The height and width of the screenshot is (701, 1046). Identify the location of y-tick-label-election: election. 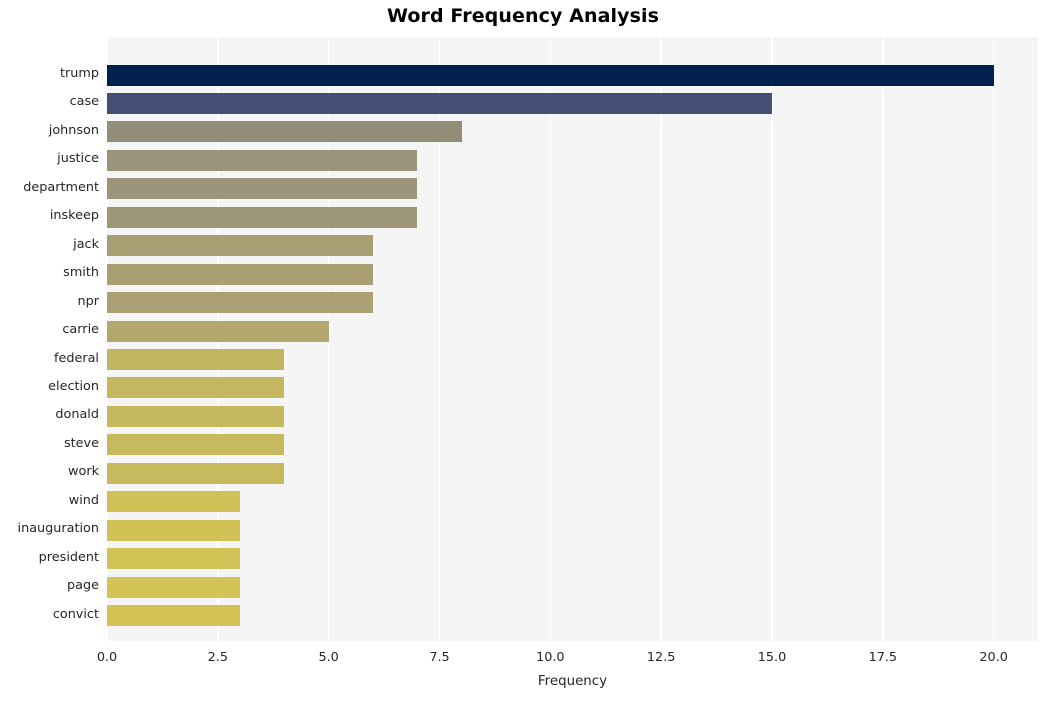
(73, 386).